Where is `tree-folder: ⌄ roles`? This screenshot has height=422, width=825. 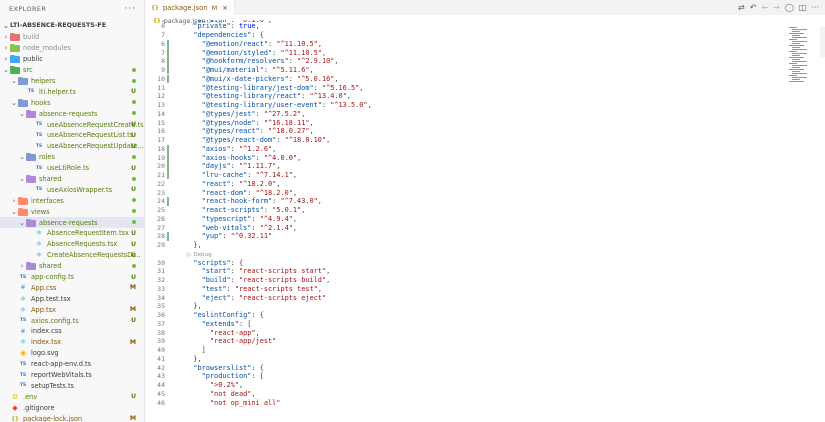
tree-folder: ⌄ roles is located at coordinates (72, 157).